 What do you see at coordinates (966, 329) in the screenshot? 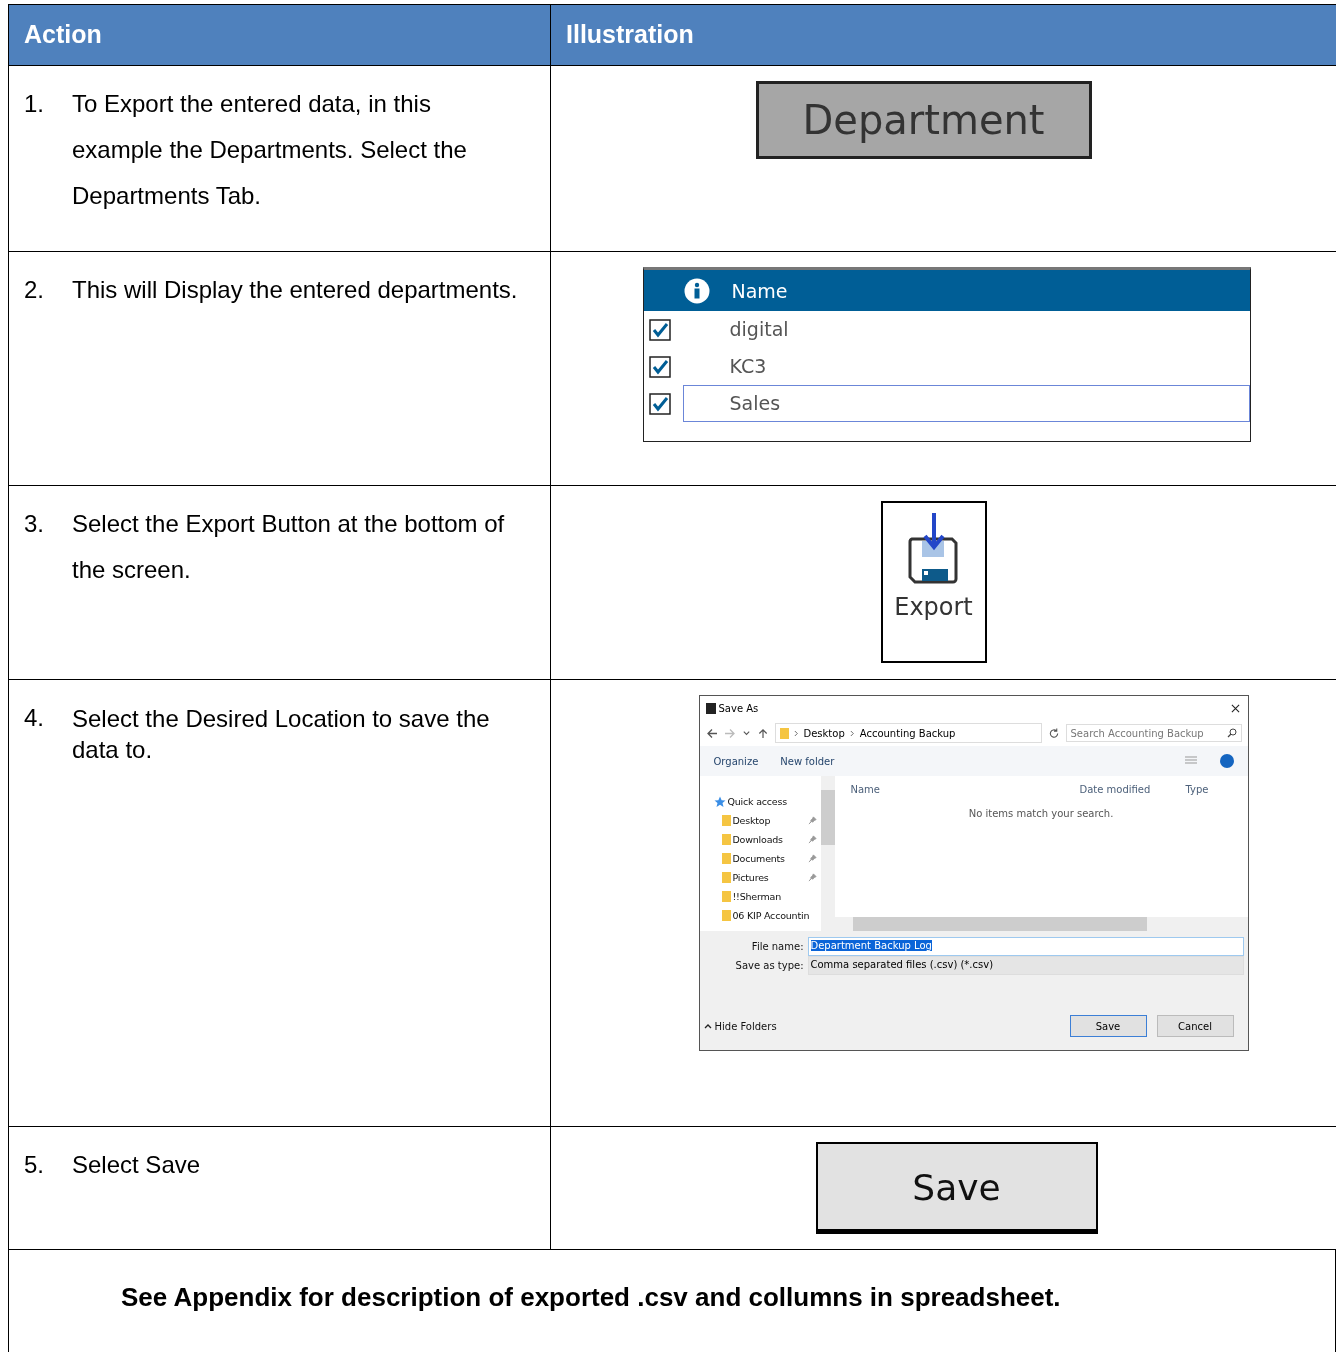
I see `list-item: digital` at bounding box center [966, 329].